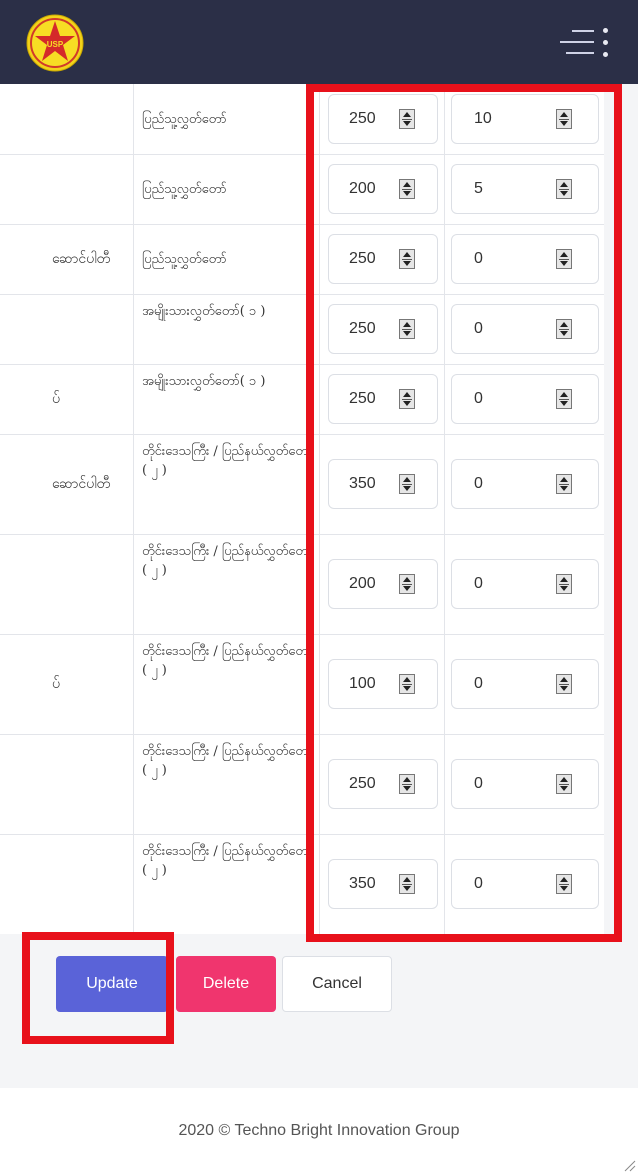 This screenshot has width=638, height=1174. What do you see at coordinates (67, 259) in the screenshot?
I see `party-name-cell: ဆောင်ပါတီ` at bounding box center [67, 259].